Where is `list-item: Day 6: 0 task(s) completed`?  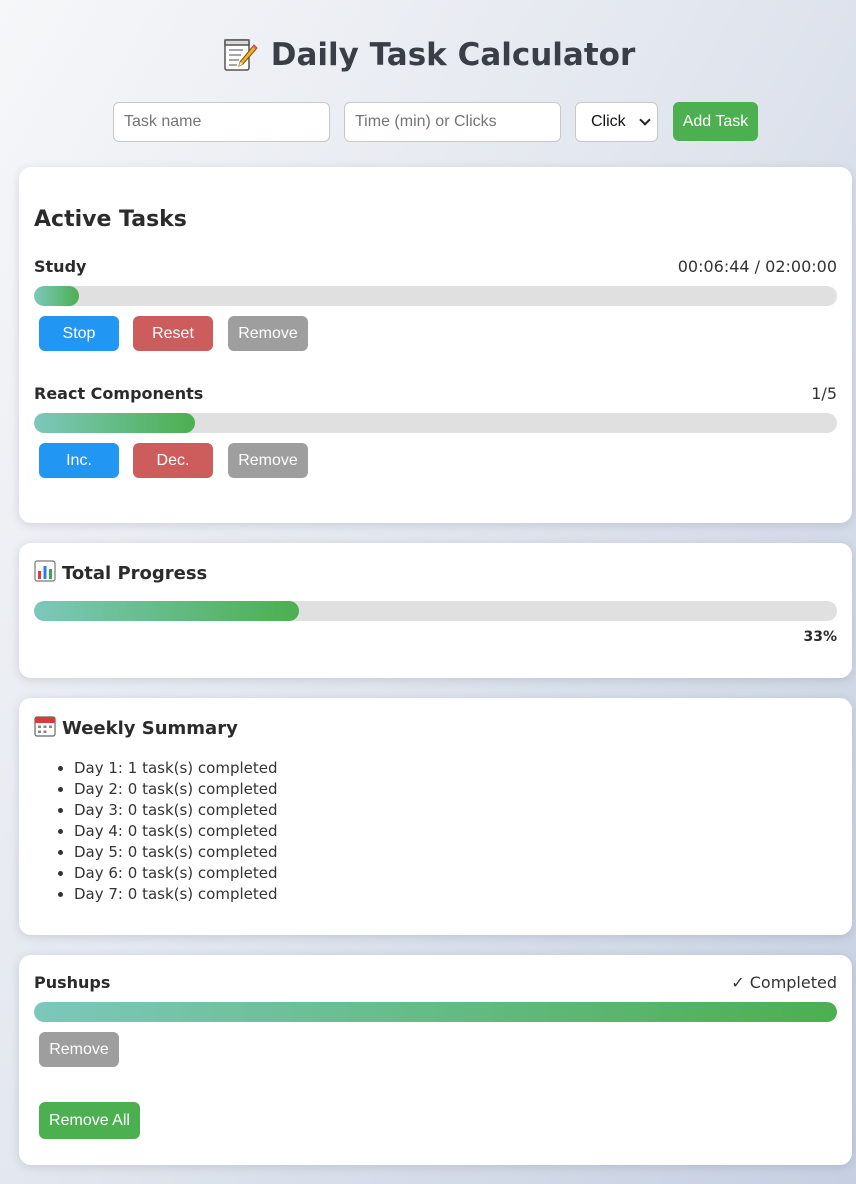
list-item: Day 6: 0 task(s) completed is located at coordinates (176, 873).